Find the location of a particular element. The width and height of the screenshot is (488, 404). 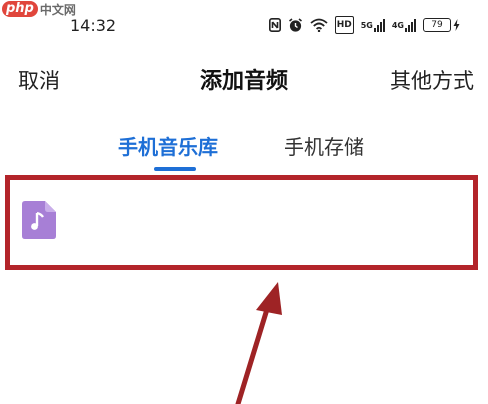

alarm-icon is located at coordinates (295, 25).